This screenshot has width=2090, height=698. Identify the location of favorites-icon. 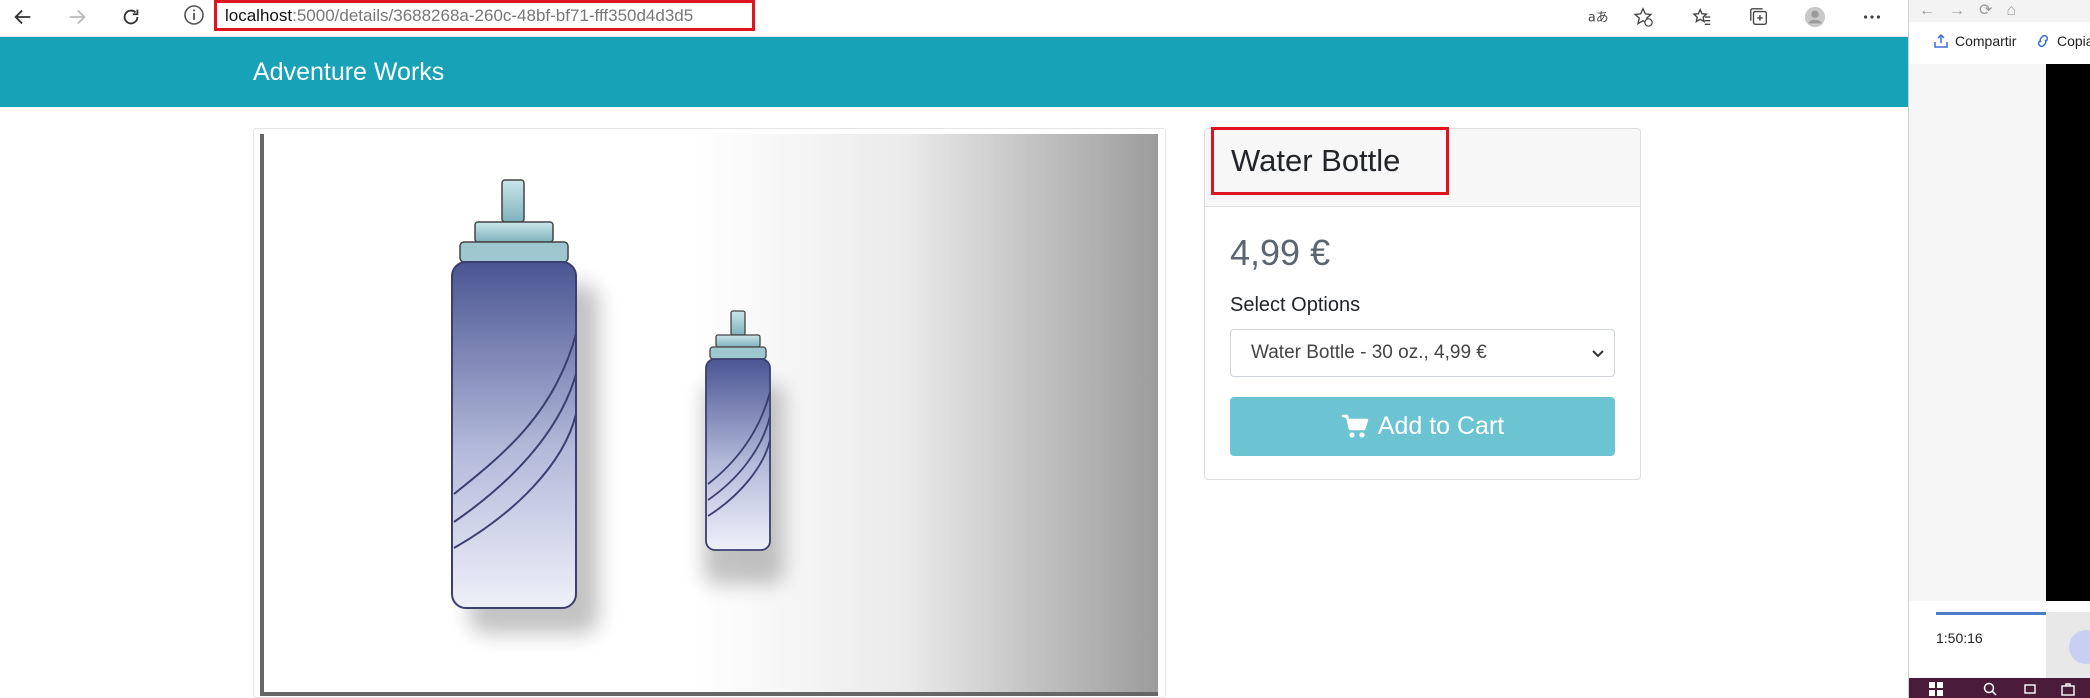
(1702, 17).